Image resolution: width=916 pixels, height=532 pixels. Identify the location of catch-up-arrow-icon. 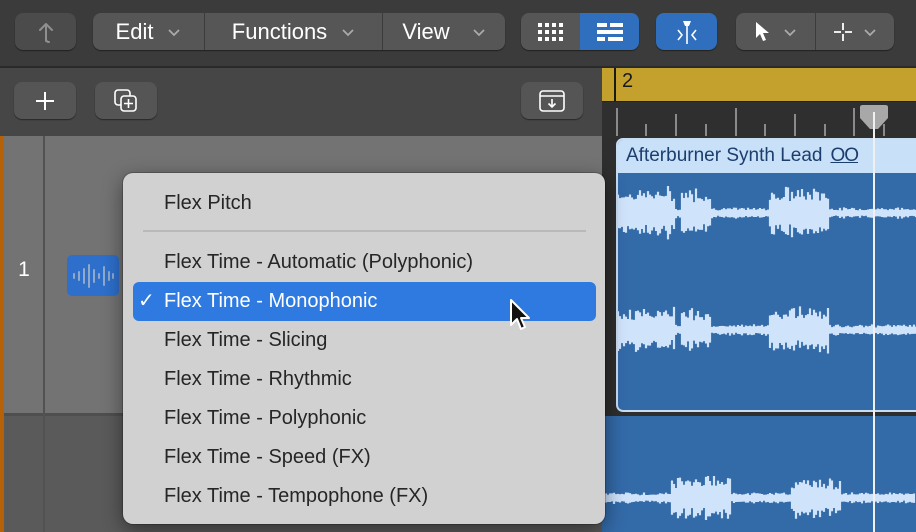
(45, 32).